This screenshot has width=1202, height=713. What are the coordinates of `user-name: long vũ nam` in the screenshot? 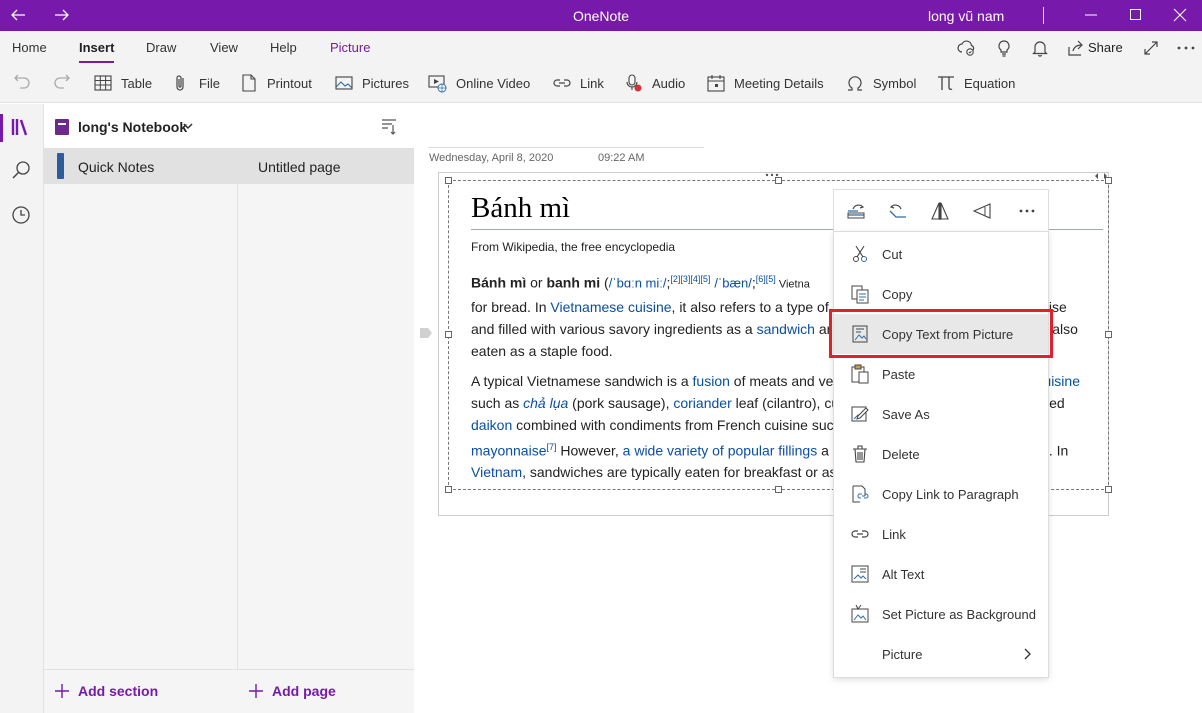 It's located at (966, 16).